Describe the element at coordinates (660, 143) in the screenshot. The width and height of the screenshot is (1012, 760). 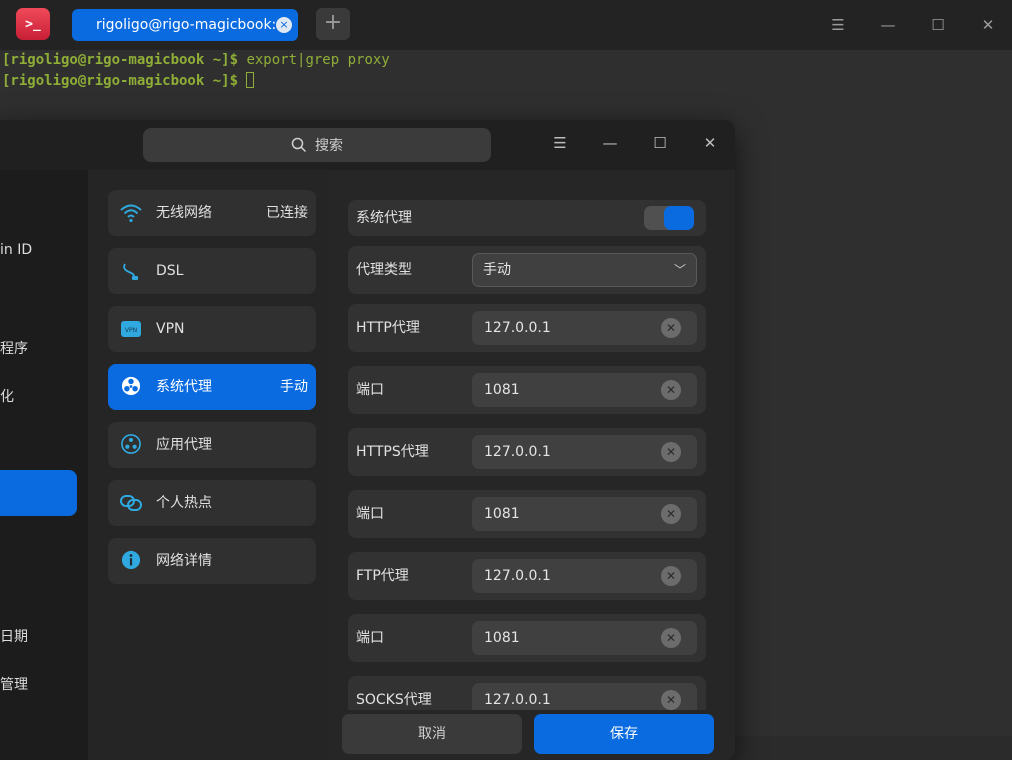
I see `settings-maximize-icon: ☐` at that location.